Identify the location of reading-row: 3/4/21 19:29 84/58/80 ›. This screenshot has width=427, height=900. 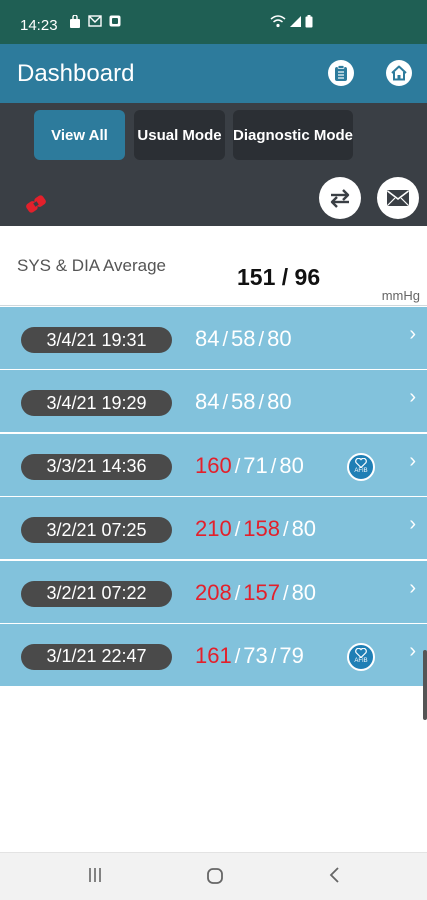
(213, 401).